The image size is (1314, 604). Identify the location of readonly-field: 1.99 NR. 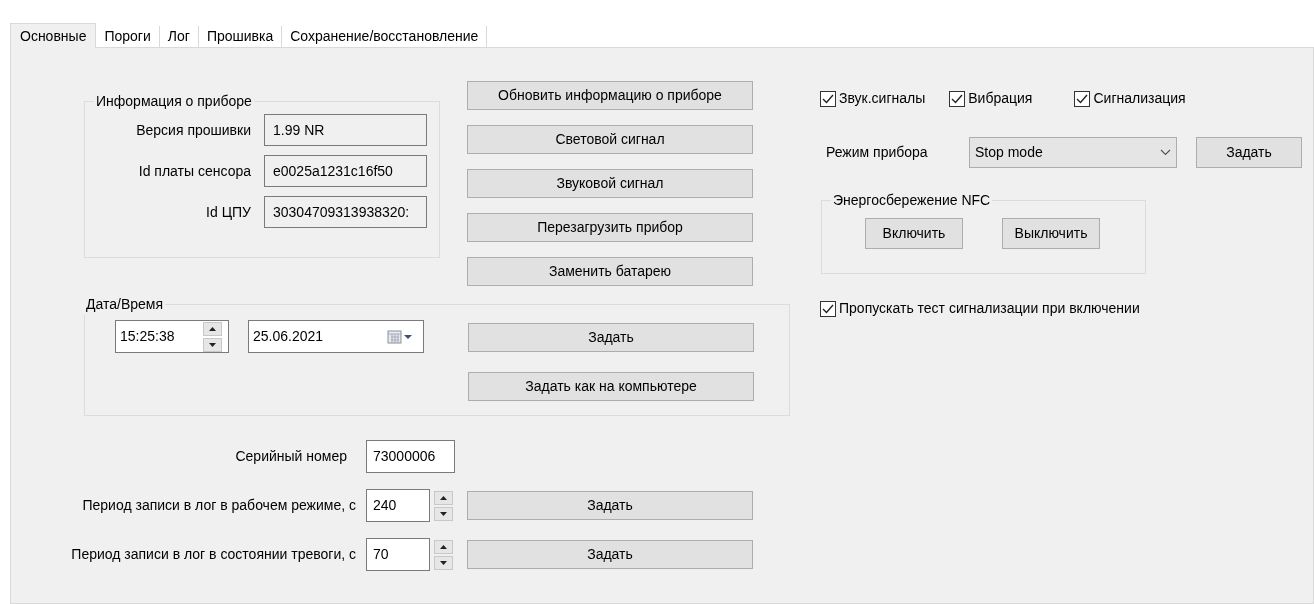
(345, 130).